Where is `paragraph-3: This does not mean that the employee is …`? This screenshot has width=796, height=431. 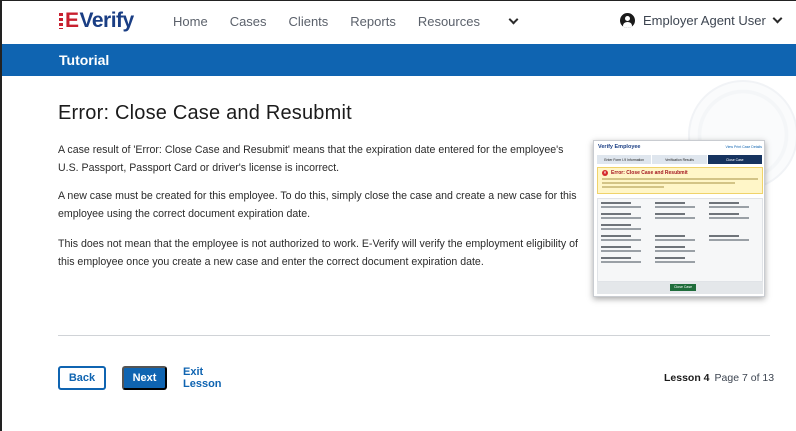
paragraph-3: This does not mean that the employee is … is located at coordinates (318, 253).